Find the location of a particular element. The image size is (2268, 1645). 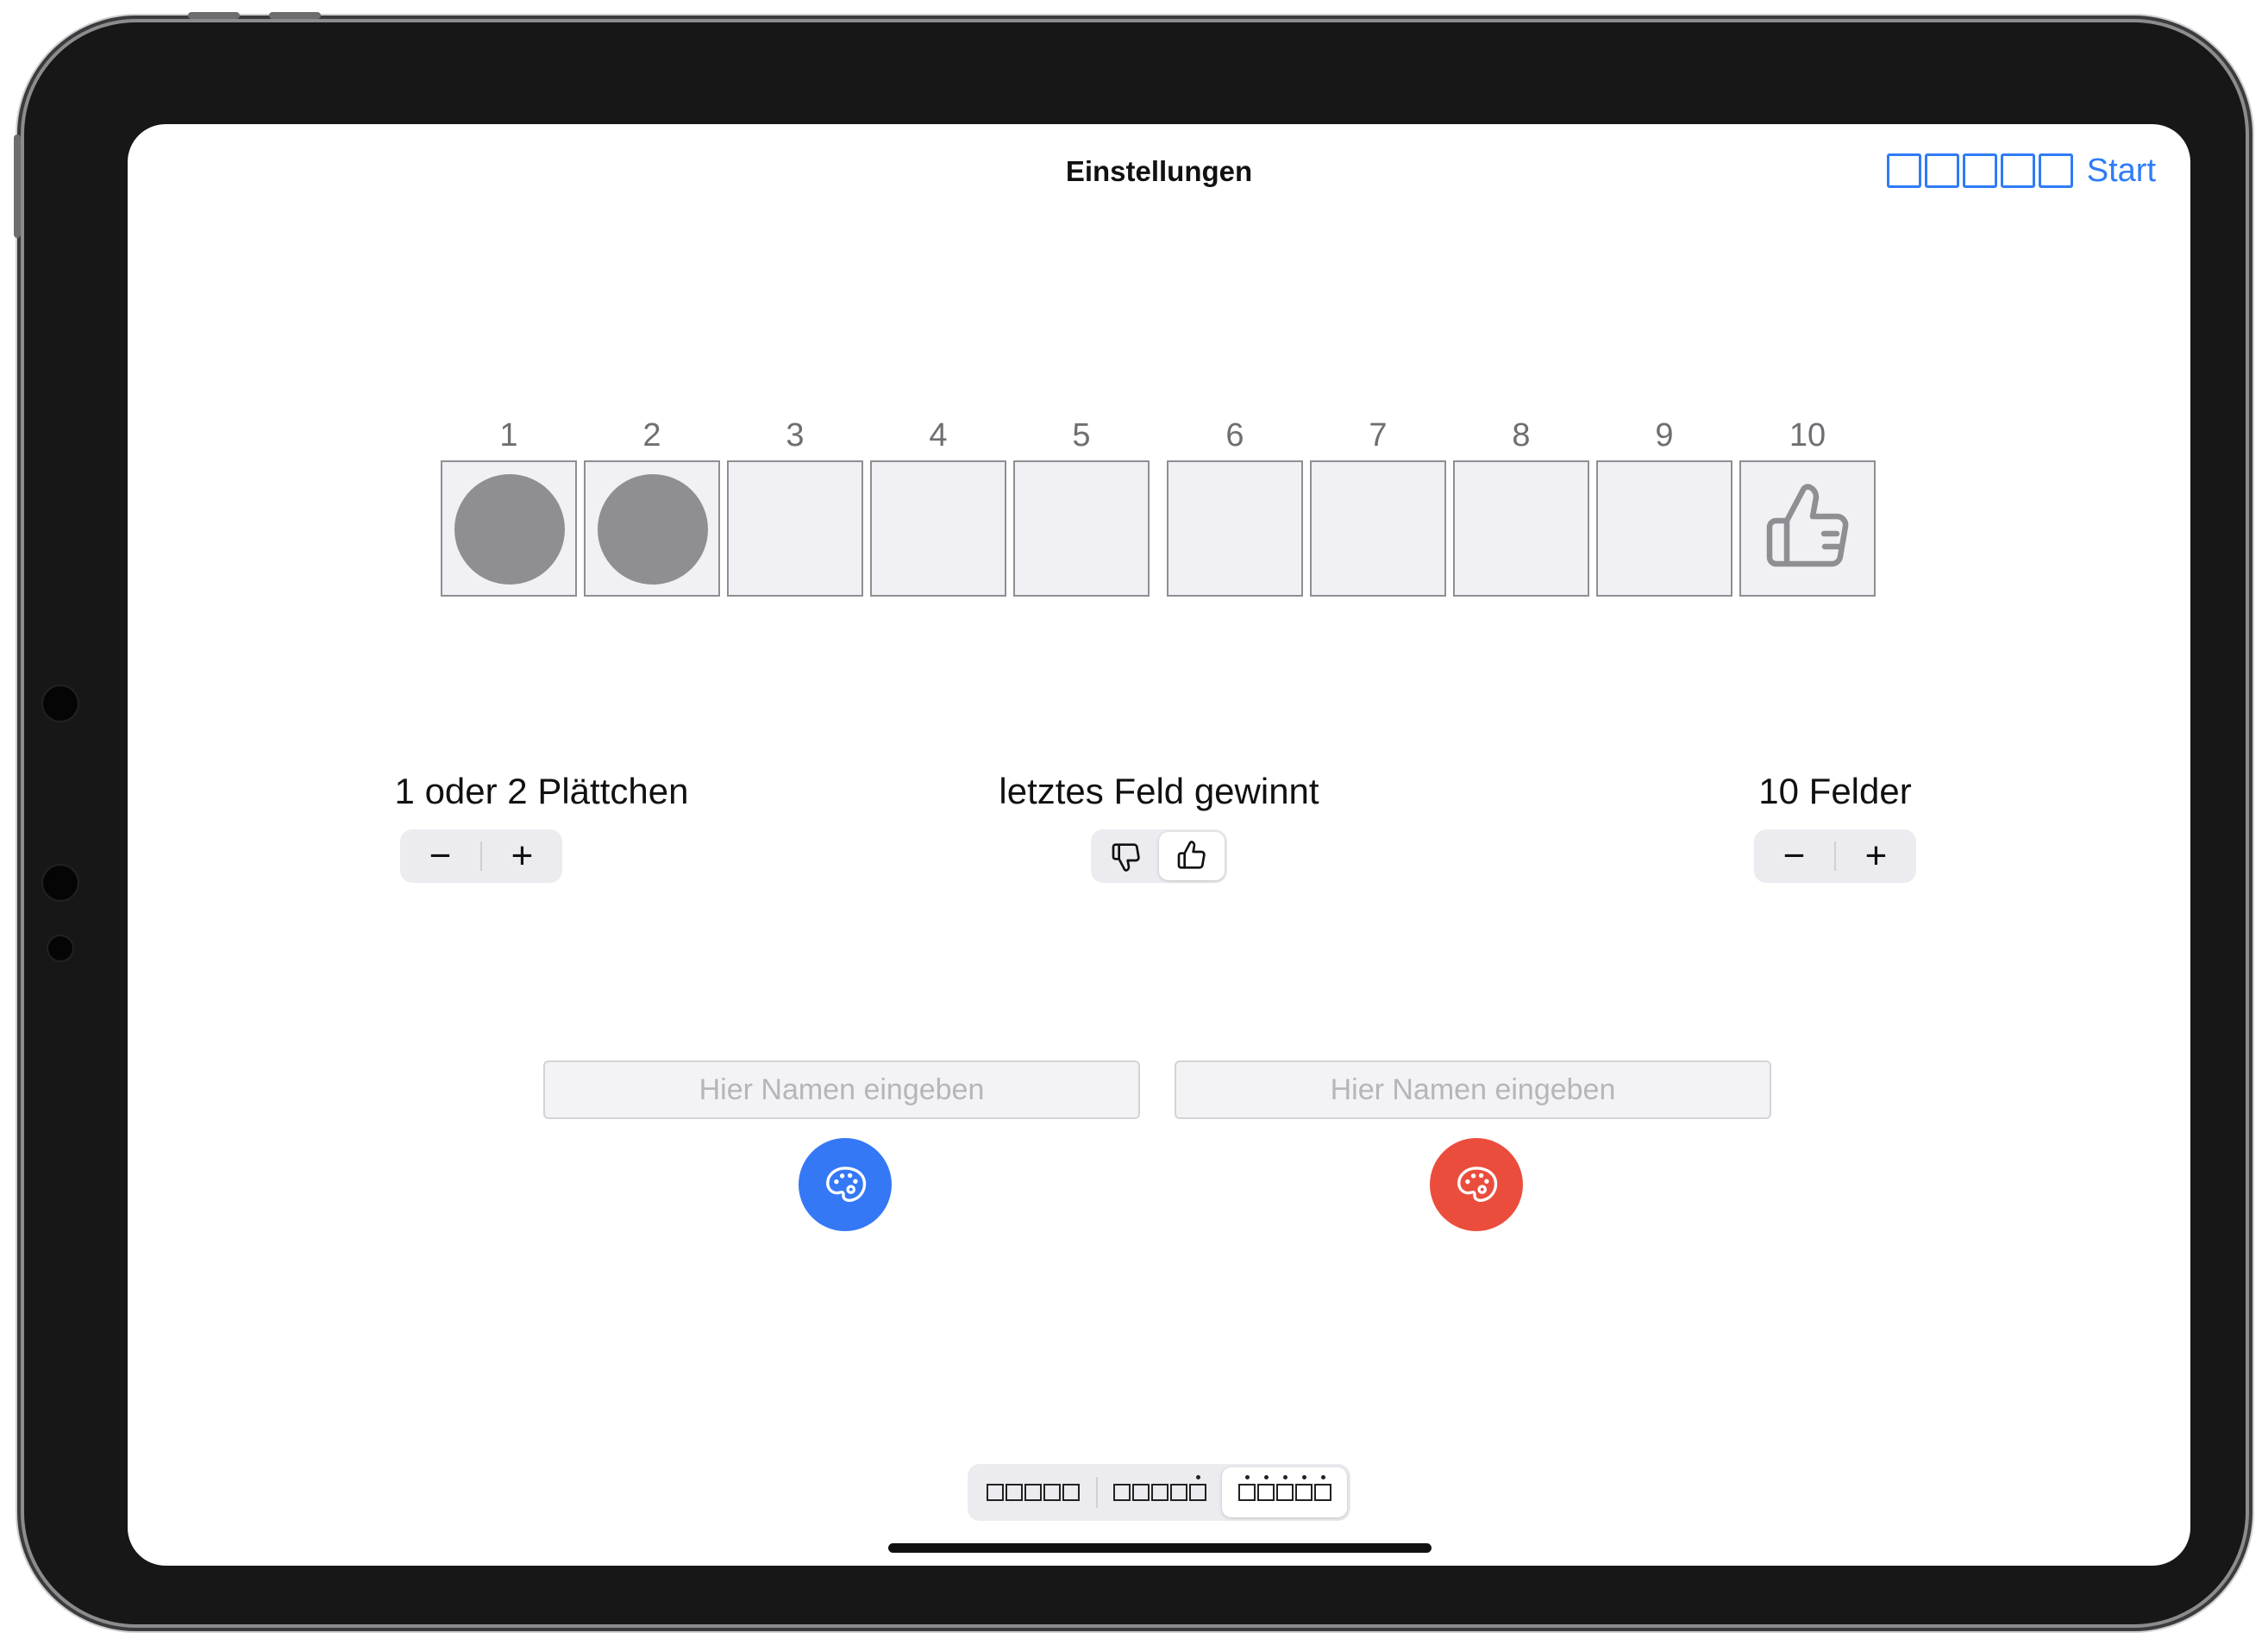

fields-decrement-button: − is located at coordinates (1794, 856).